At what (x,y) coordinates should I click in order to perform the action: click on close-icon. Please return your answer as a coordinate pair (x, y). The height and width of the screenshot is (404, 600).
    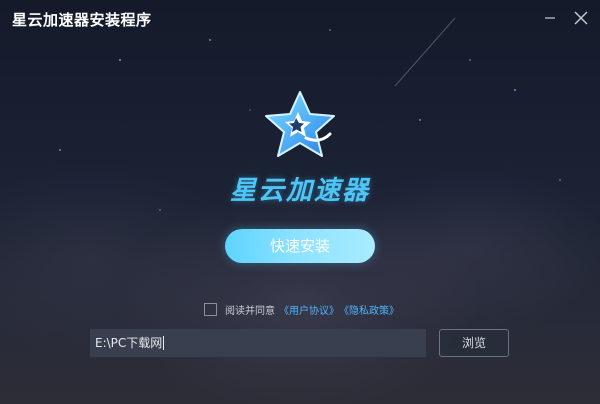
    Looking at the image, I should click on (581, 18).